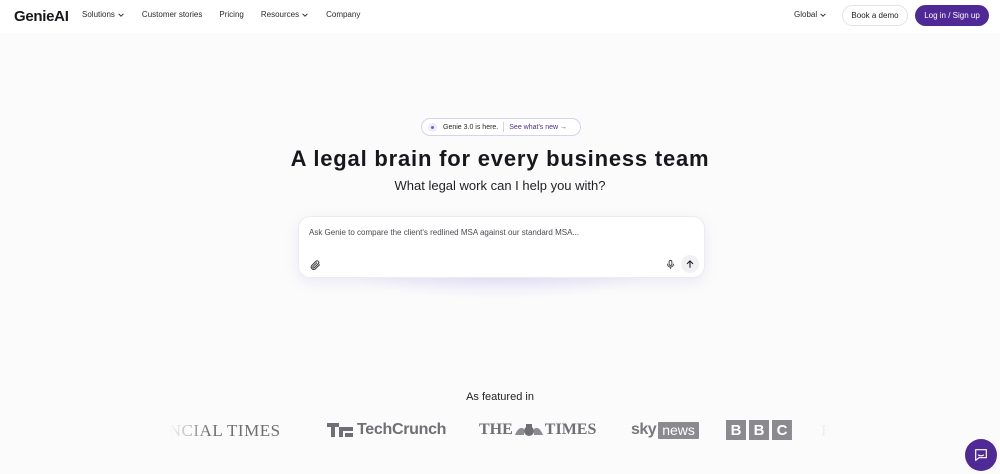 This screenshot has width=1000, height=474. What do you see at coordinates (782, 430) in the screenshot?
I see `bbc-block-3: C` at bounding box center [782, 430].